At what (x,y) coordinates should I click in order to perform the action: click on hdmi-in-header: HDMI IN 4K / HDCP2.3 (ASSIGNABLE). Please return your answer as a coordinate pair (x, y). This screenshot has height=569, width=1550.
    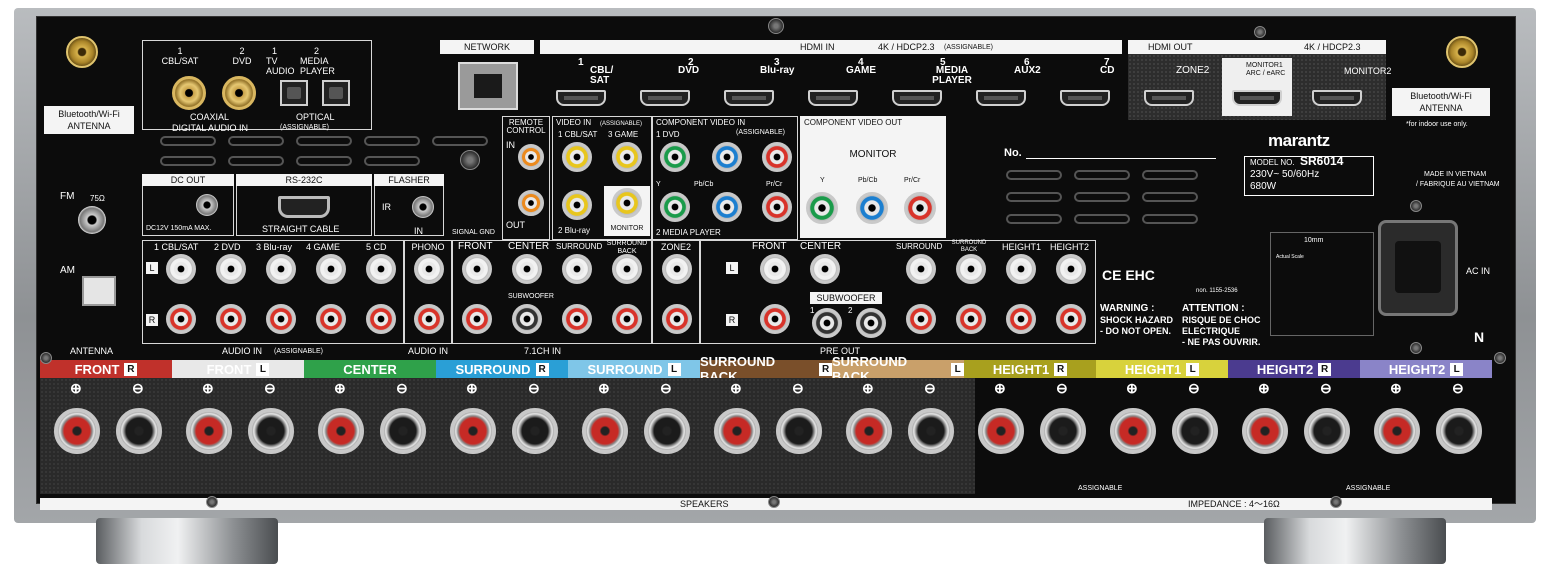
    Looking at the image, I should click on (831, 47).